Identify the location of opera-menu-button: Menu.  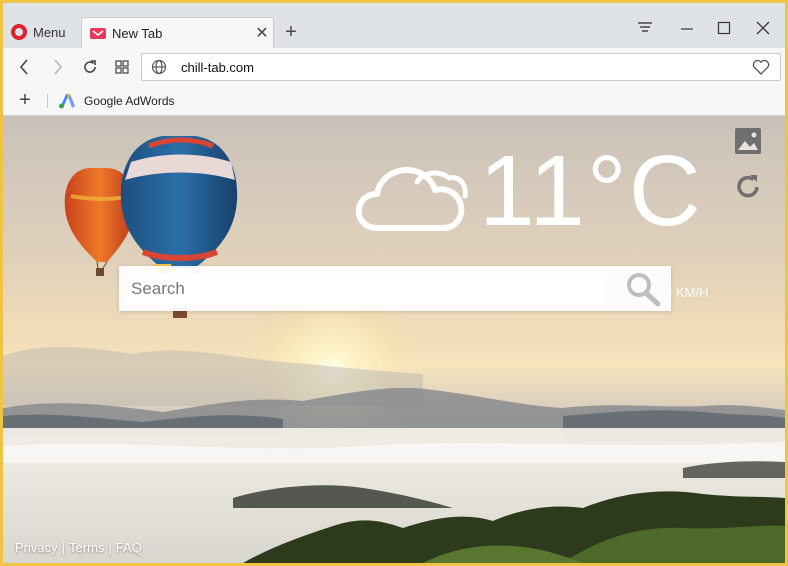
(38, 32).